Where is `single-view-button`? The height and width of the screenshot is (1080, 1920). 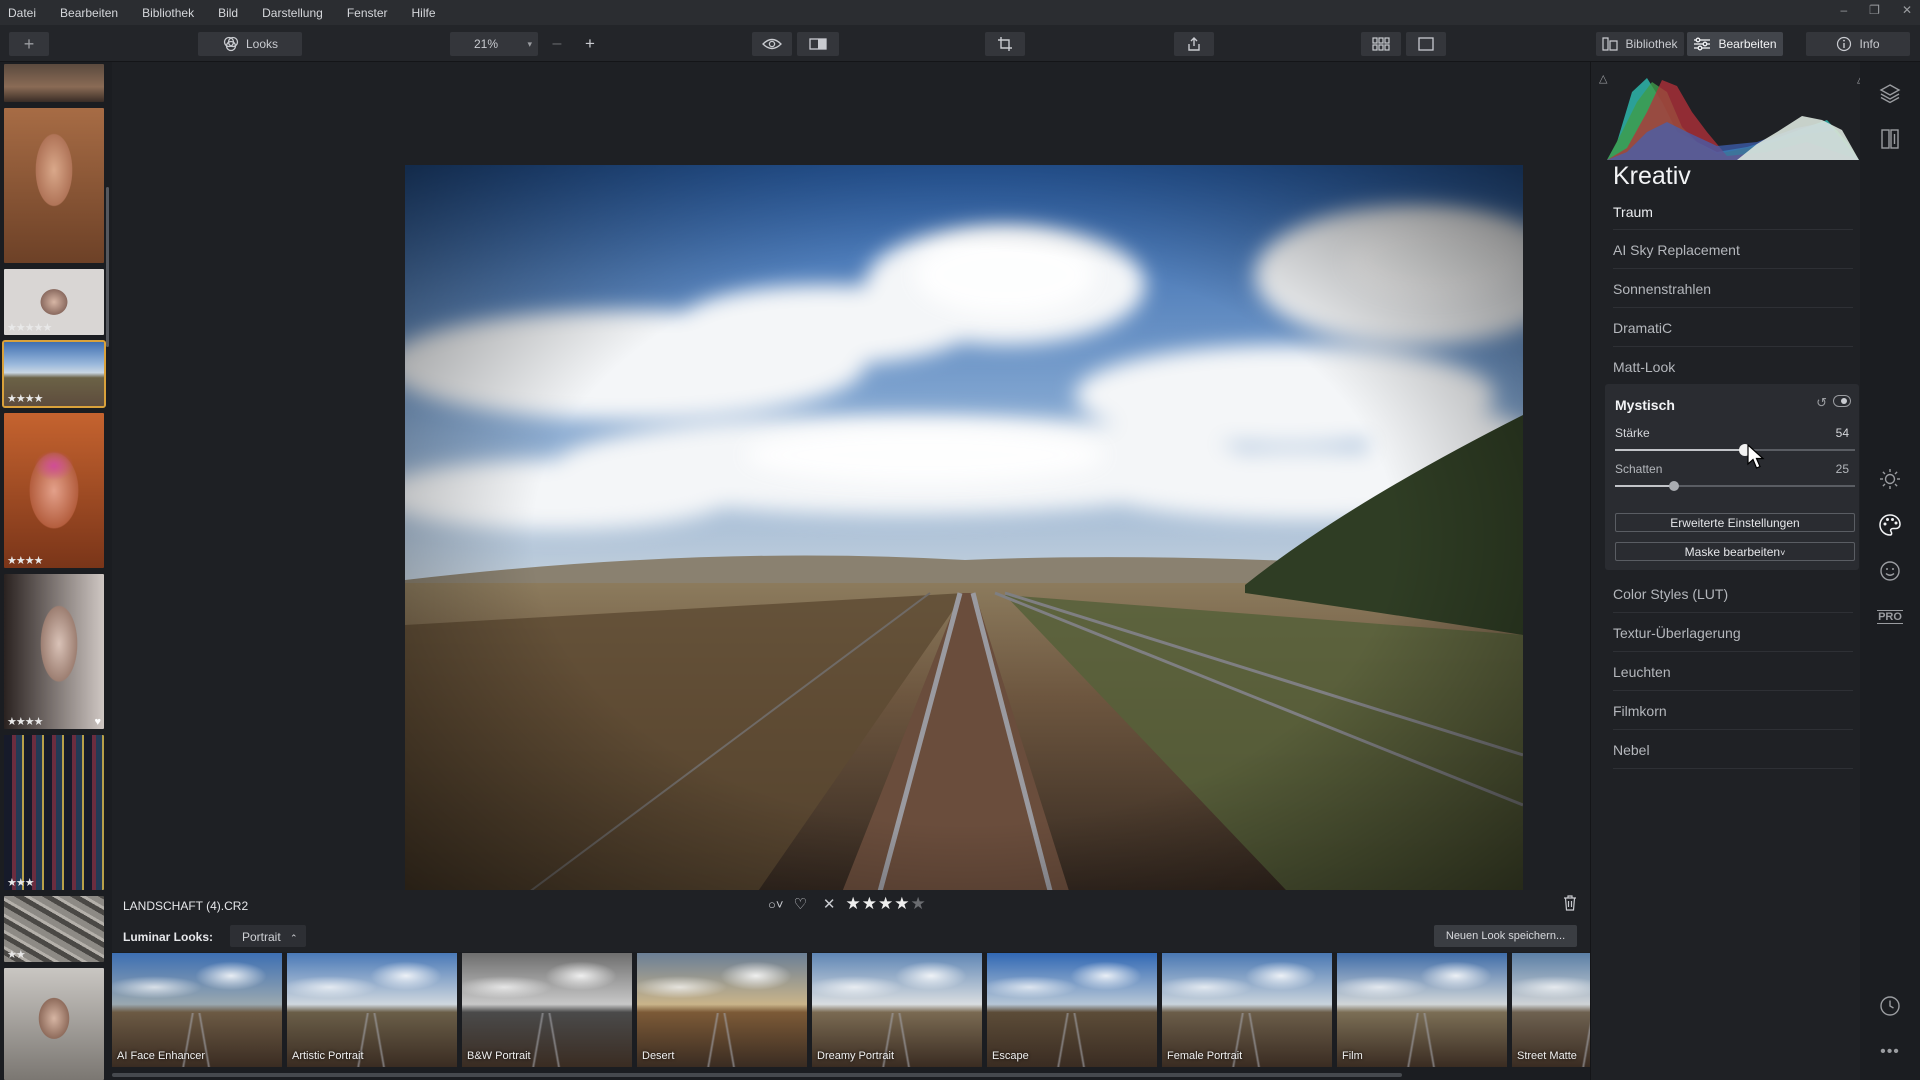
single-view-button is located at coordinates (1426, 44).